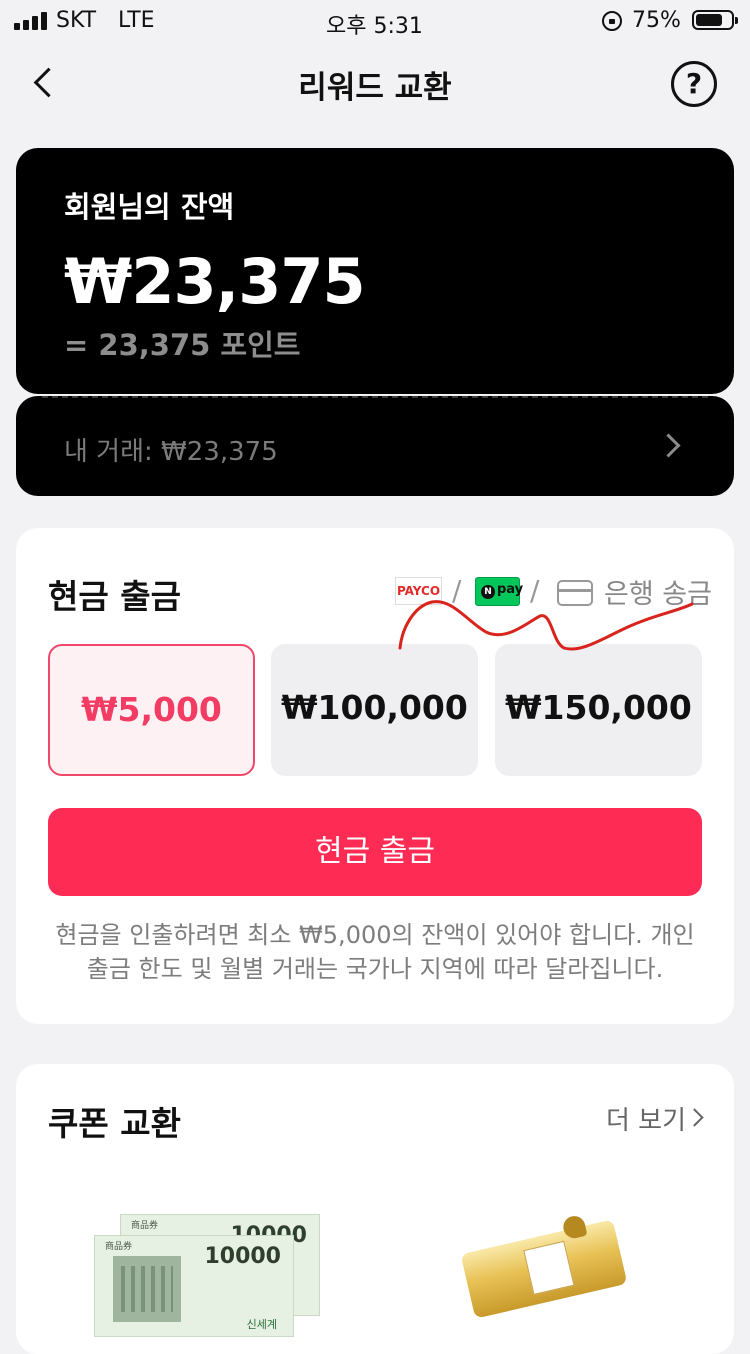  I want to click on help-question-icon: ?, so click(694, 84).